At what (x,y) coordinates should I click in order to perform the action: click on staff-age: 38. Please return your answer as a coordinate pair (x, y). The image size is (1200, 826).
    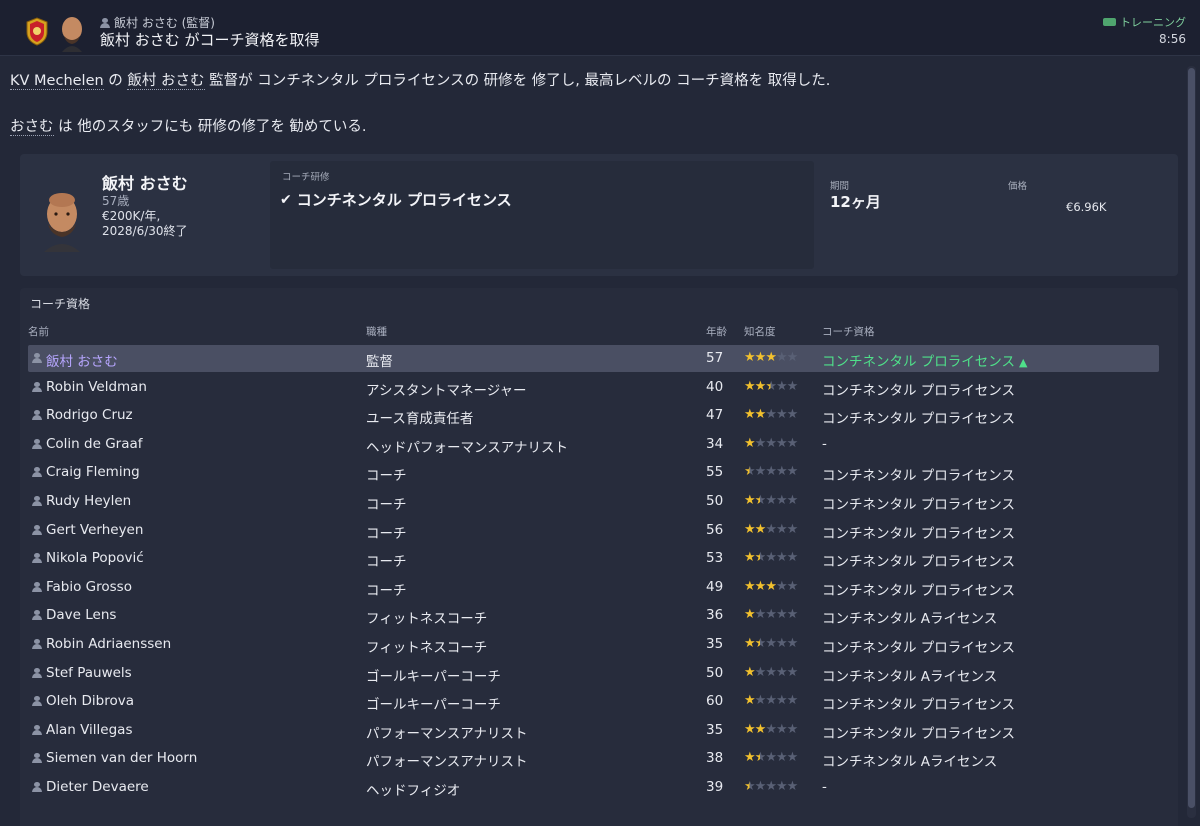
    Looking at the image, I should click on (715, 758).